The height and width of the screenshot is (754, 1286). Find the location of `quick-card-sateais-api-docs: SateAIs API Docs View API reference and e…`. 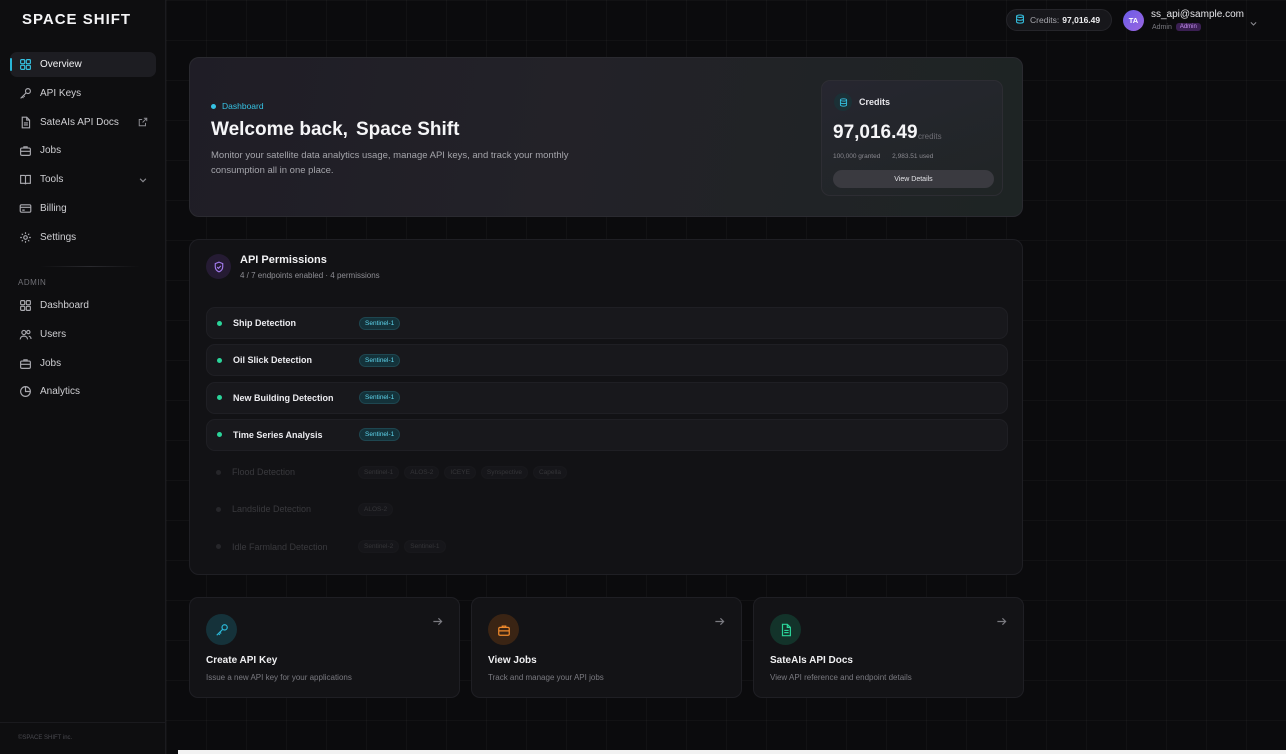

quick-card-sateais-api-docs: SateAIs API Docs View API reference and e… is located at coordinates (888, 647).